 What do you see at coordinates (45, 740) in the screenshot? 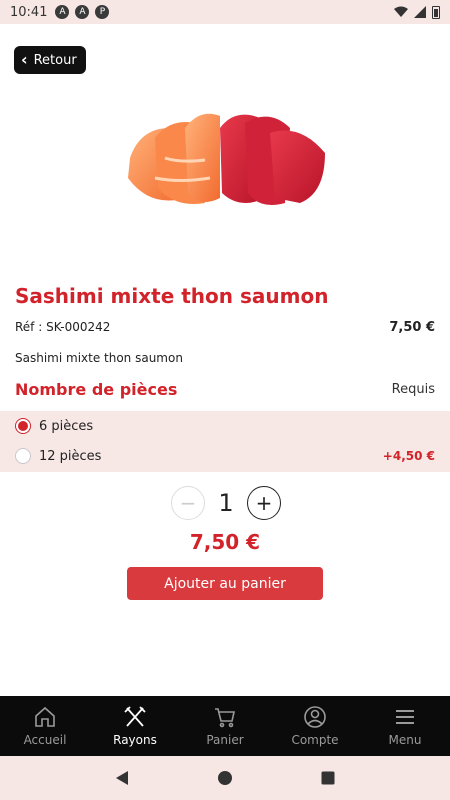
I see `nav-label: Accueil` at bounding box center [45, 740].